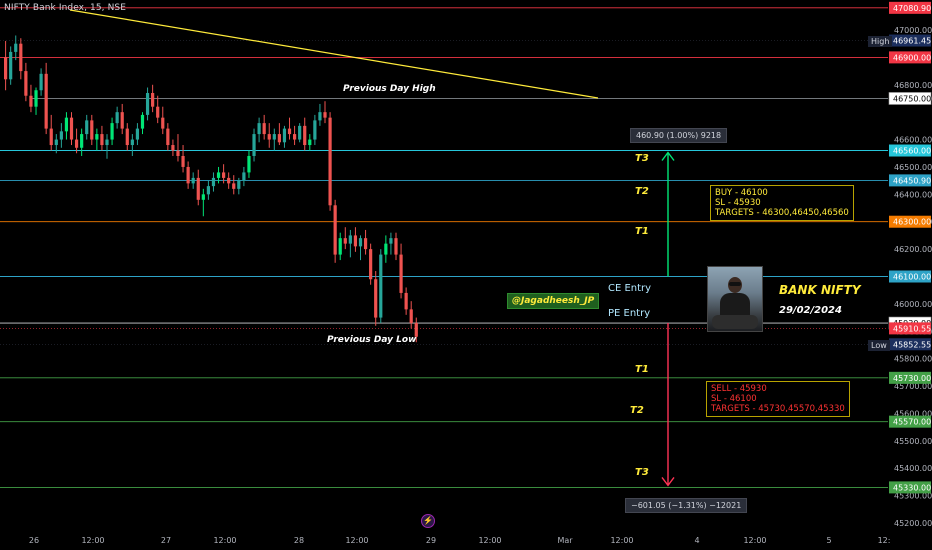  Describe the element at coordinates (782, 213) in the screenshot. I see `buy-targets-line: TARGETS - 46300,46450,46560` at that location.